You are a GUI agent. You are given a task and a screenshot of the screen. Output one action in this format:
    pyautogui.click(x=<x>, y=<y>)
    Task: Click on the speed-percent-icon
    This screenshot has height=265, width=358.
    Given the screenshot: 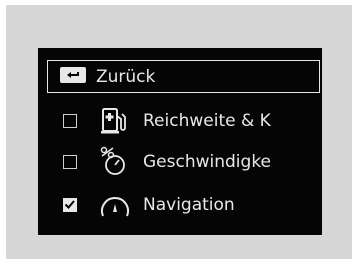 What is the action you would take?
    pyautogui.click(x=113, y=163)
    